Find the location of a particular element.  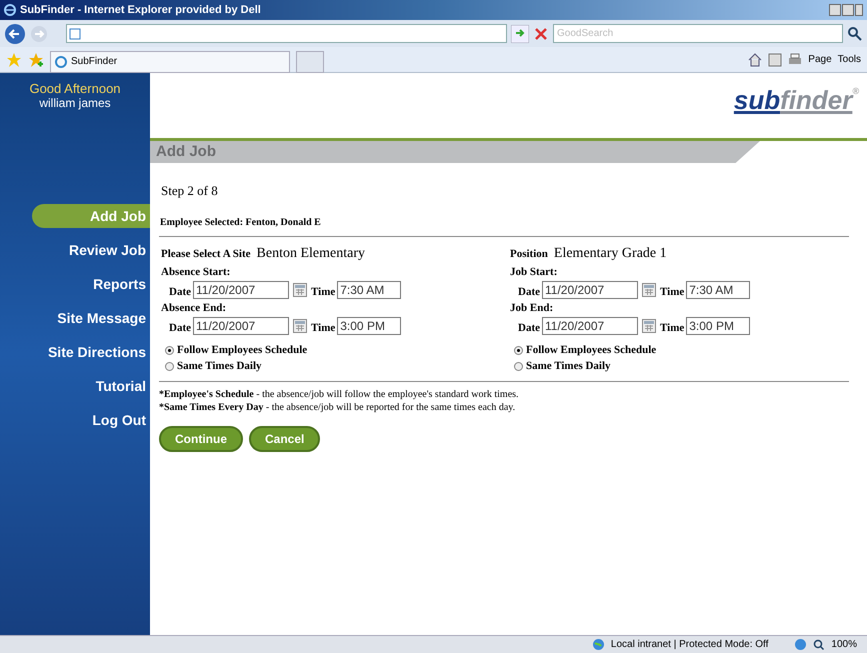

step-indicator: Step 2 of 8 is located at coordinates (190, 191).